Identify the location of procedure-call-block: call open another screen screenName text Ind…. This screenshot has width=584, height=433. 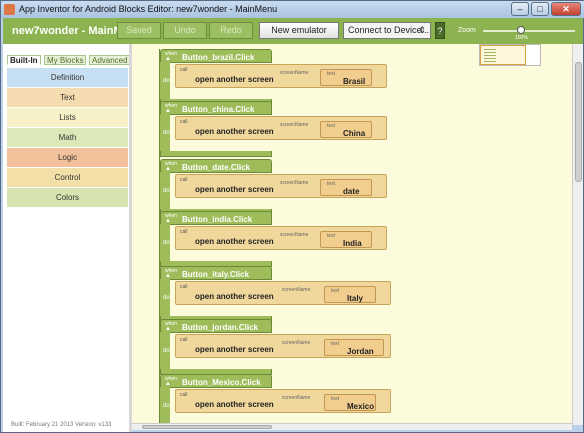
(281, 238).